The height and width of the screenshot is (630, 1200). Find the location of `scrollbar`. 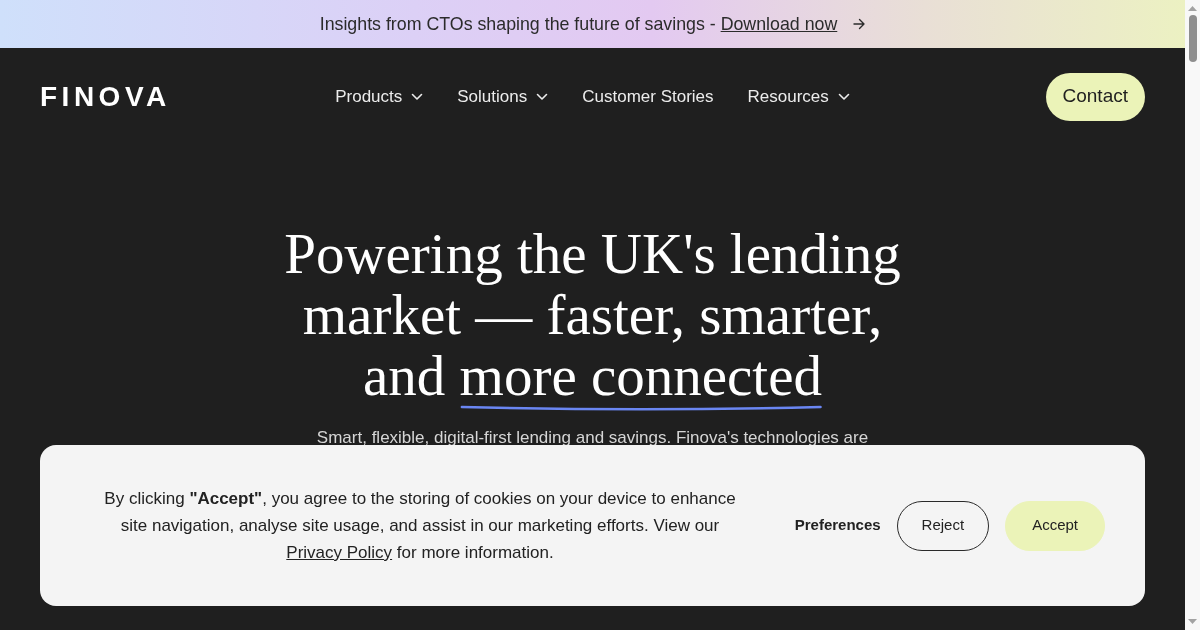

scrollbar is located at coordinates (1192, 315).